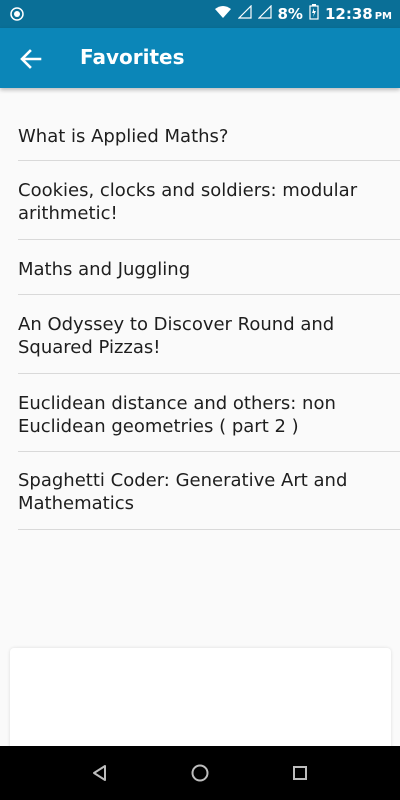  What do you see at coordinates (132, 57) in the screenshot?
I see `page-title: Favorites` at bounding box center [132, 57].